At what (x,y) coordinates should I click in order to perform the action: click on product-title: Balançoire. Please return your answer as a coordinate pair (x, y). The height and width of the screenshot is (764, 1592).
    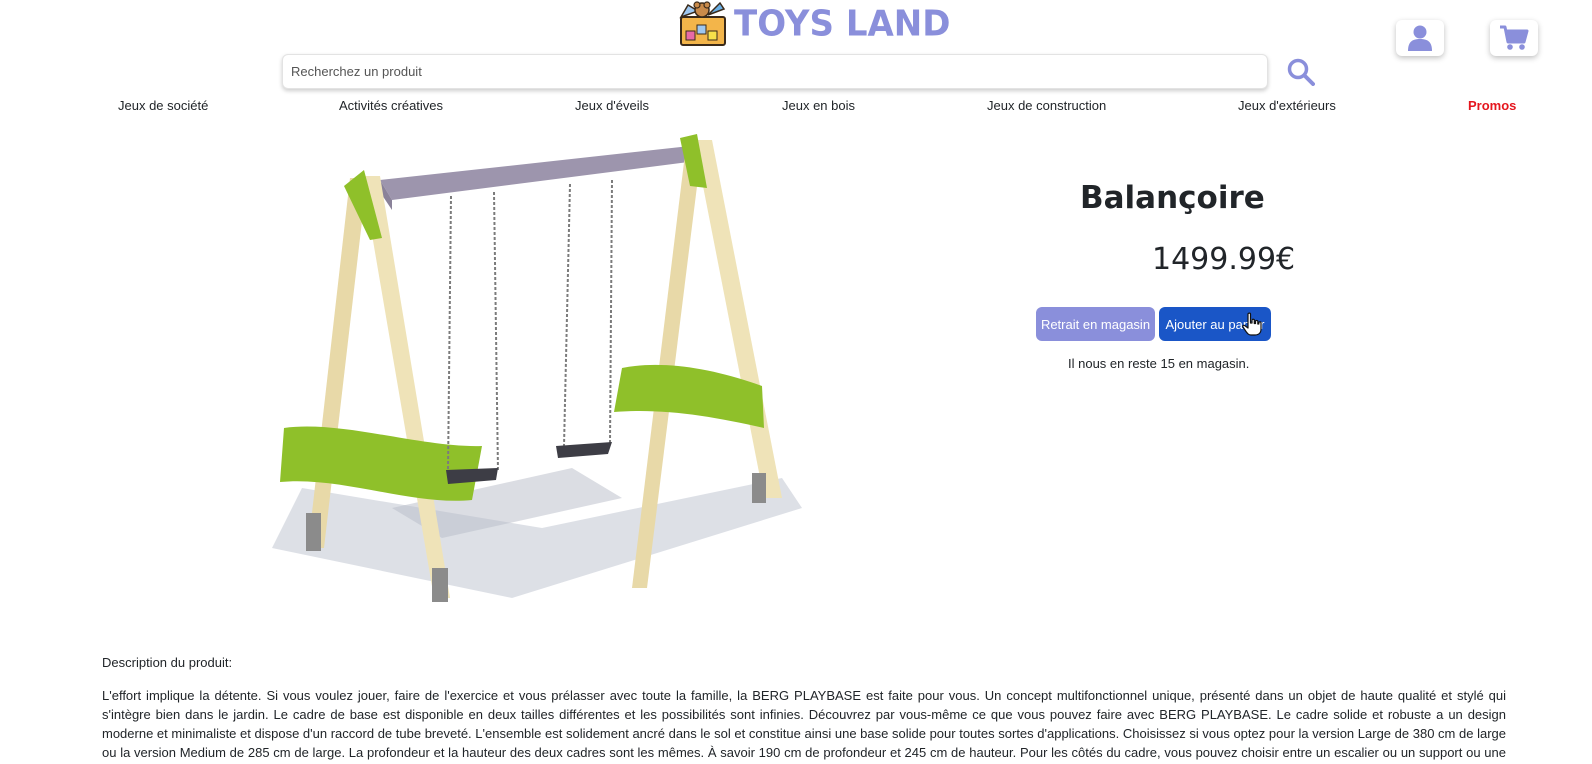
    Looking at the image, I should click on (1172, 198).